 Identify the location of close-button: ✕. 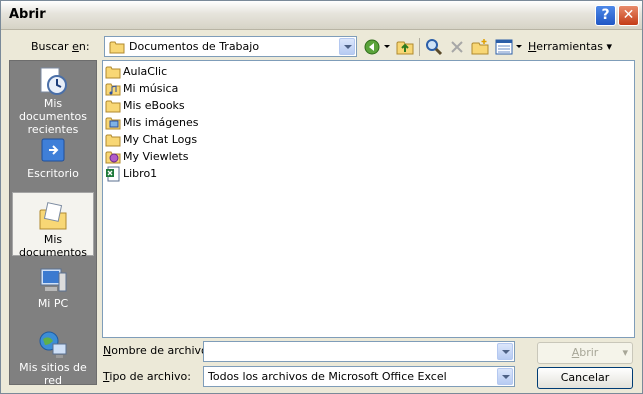
(628, 15).